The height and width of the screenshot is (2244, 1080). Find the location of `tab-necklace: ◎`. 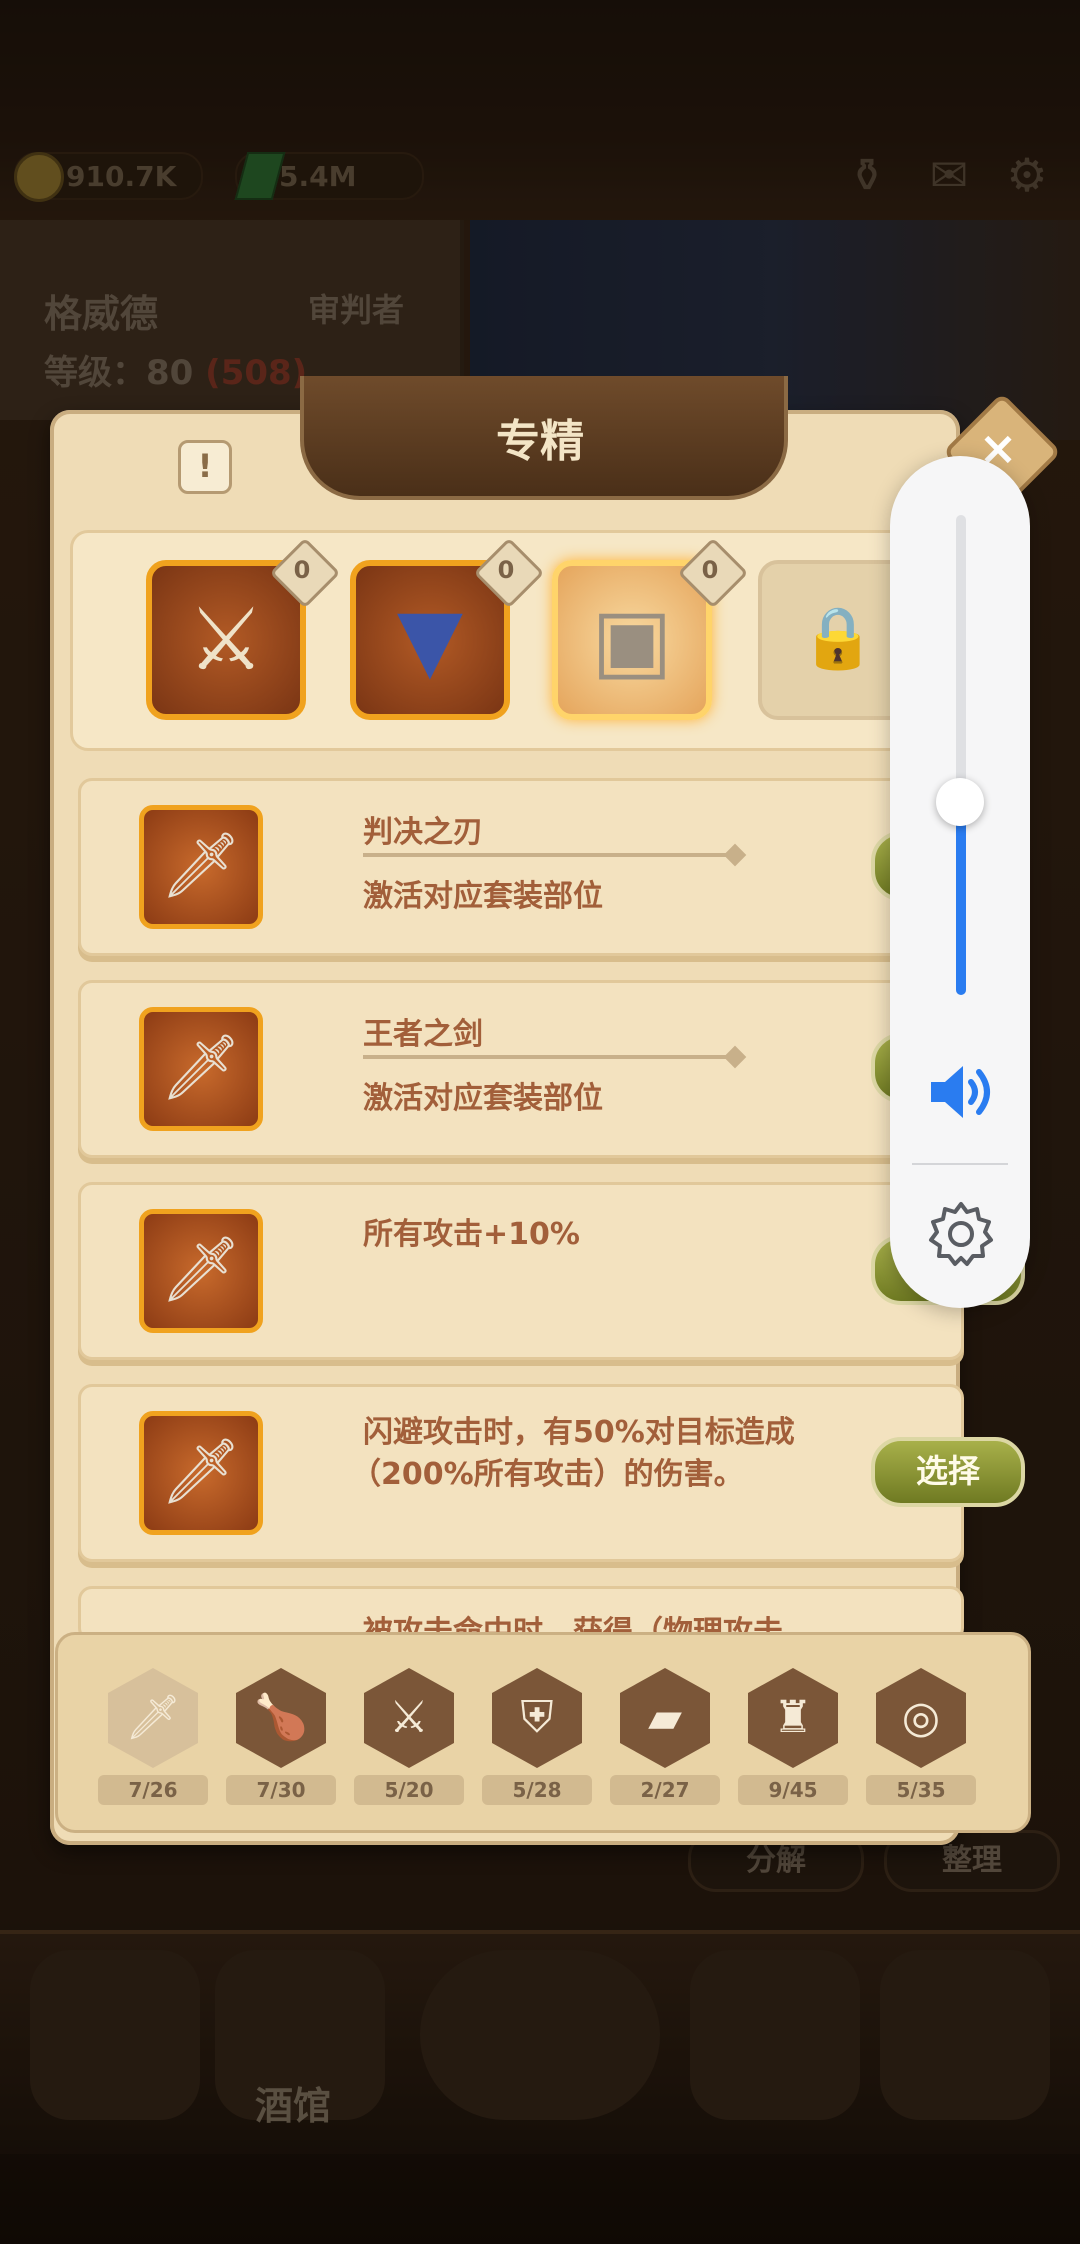

tab-necklace: ◎ is located at coordinates (921, 1723).